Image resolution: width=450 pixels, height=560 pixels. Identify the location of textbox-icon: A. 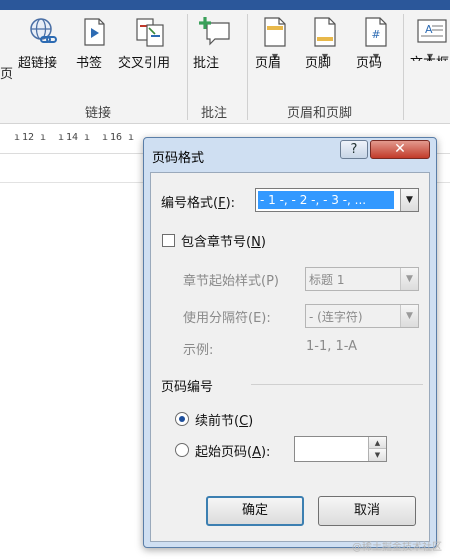
(432, 31).